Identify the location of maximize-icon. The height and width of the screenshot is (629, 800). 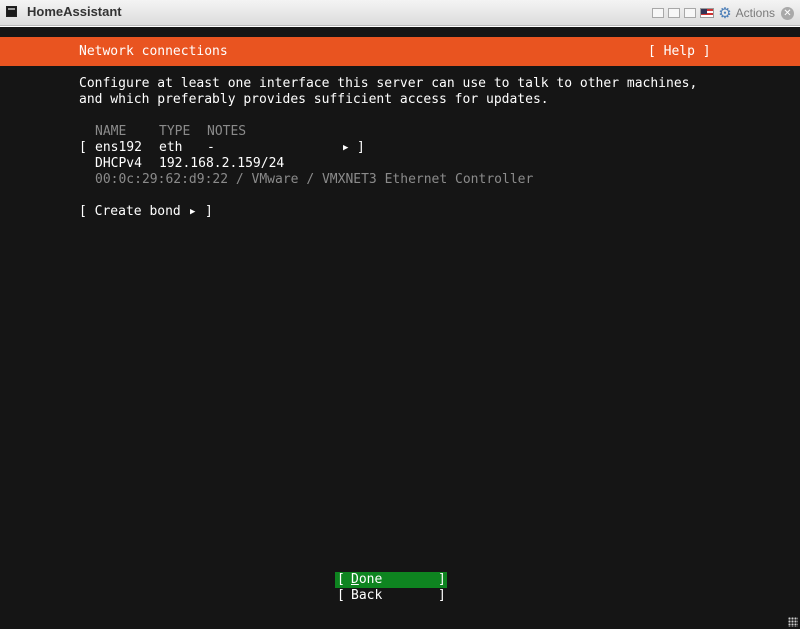
(690, 13).